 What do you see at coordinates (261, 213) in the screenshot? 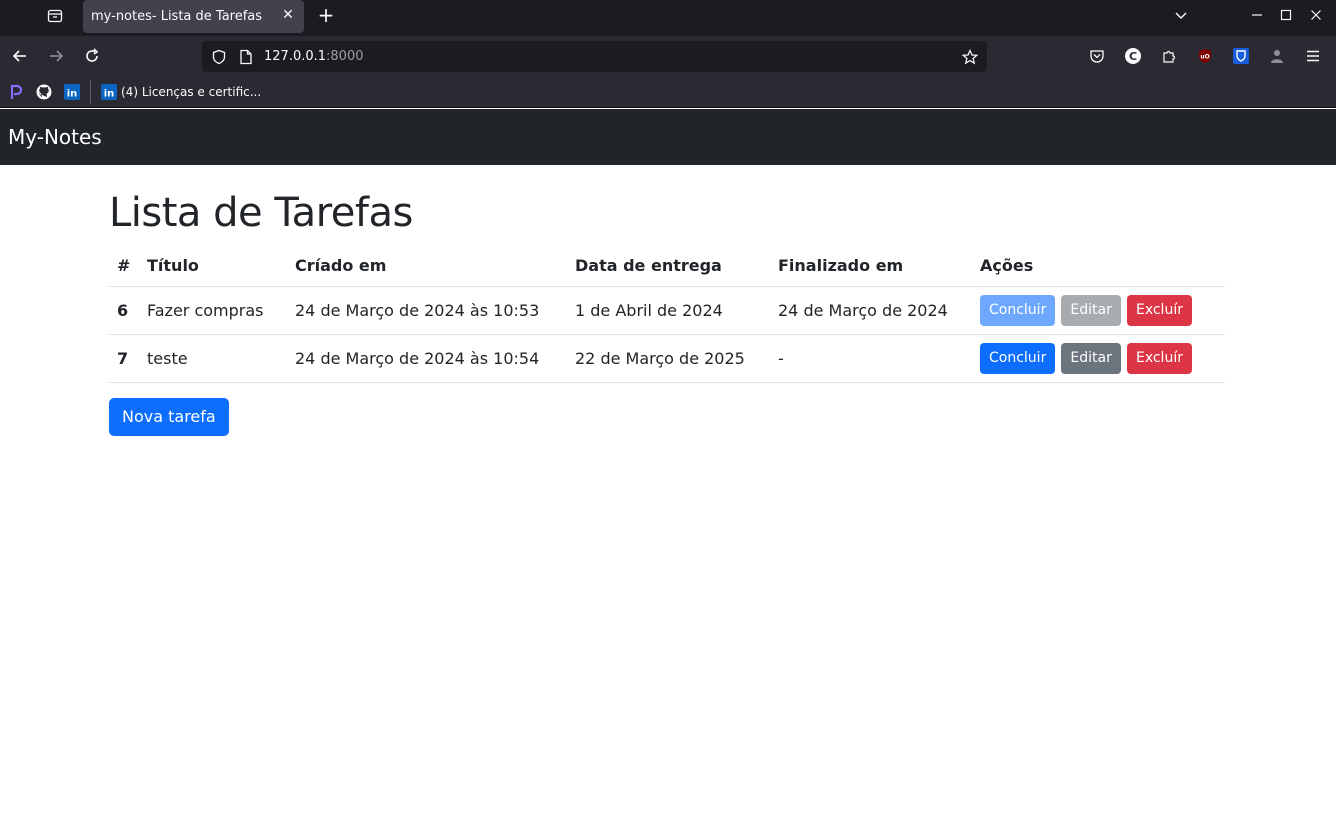
I see `page-title: Lista de Tarefas` at bounding box center [261, 213].